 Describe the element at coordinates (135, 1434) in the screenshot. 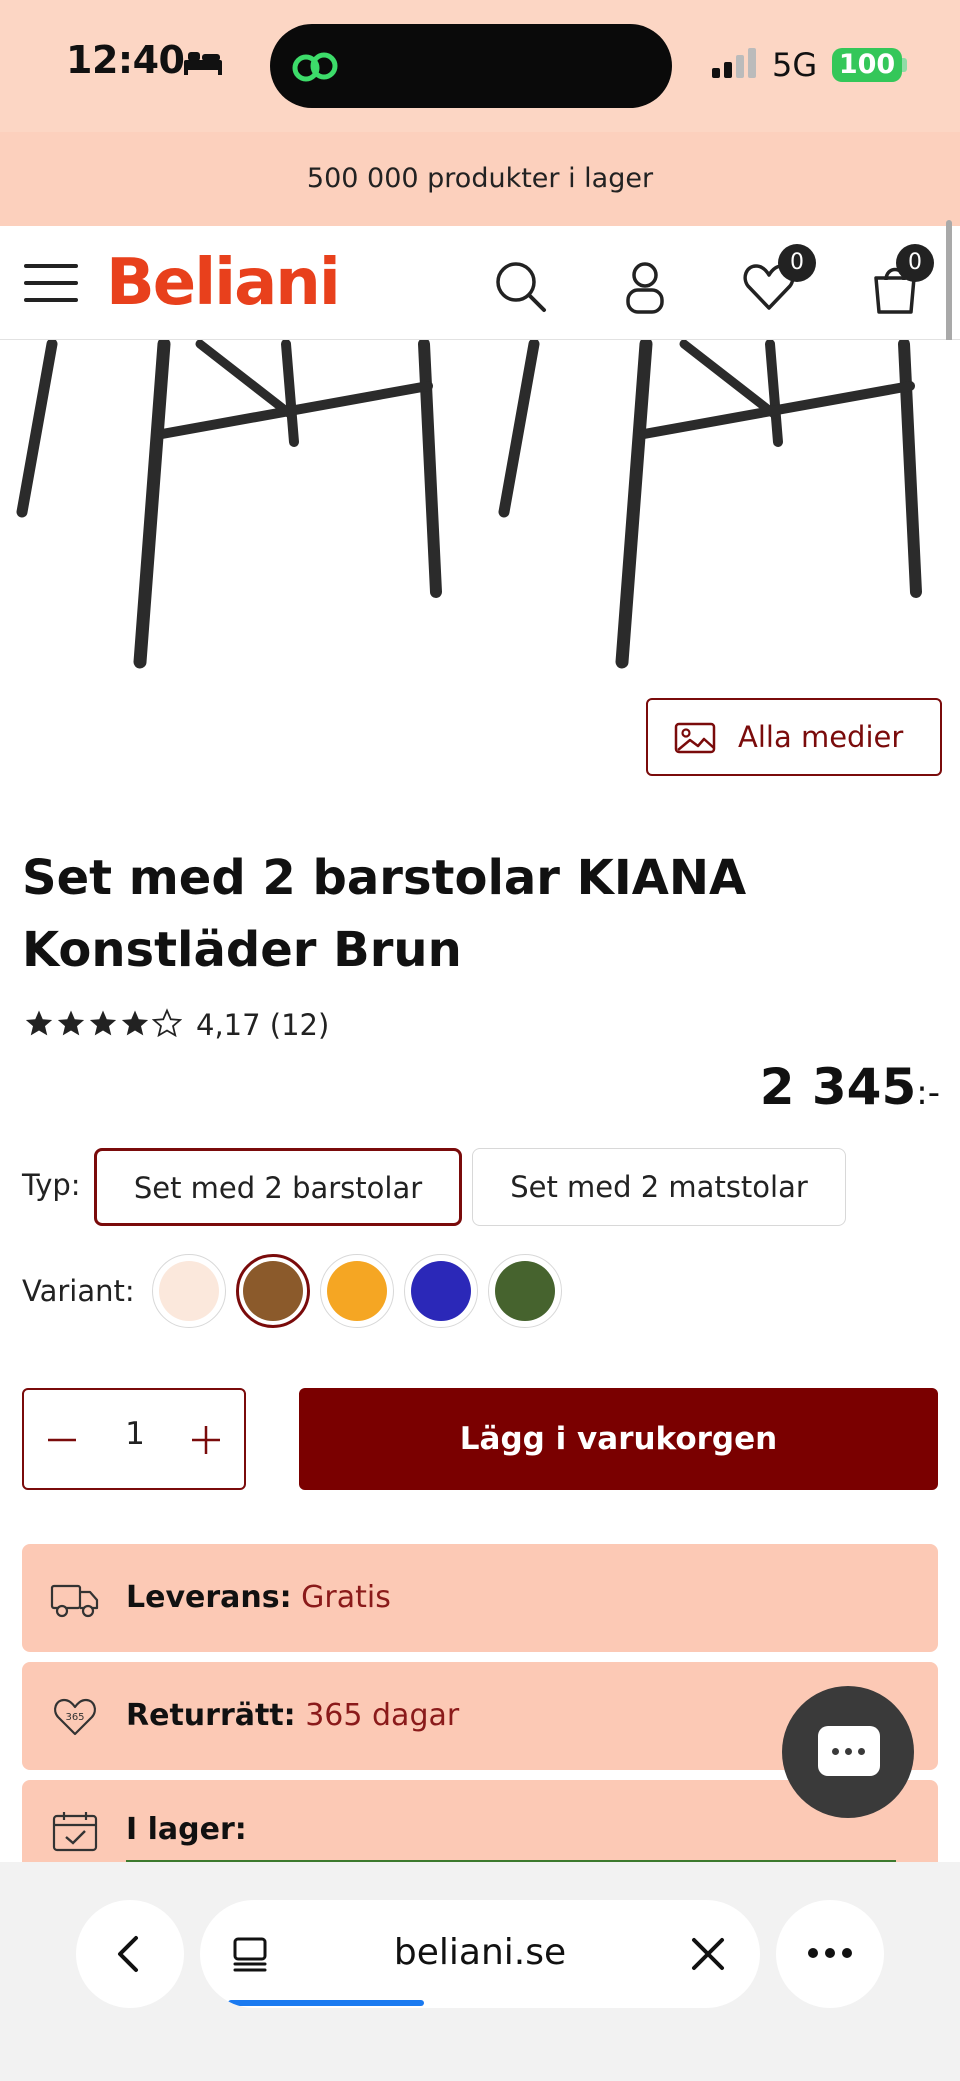

I see `quantity-value: 1` at that location.